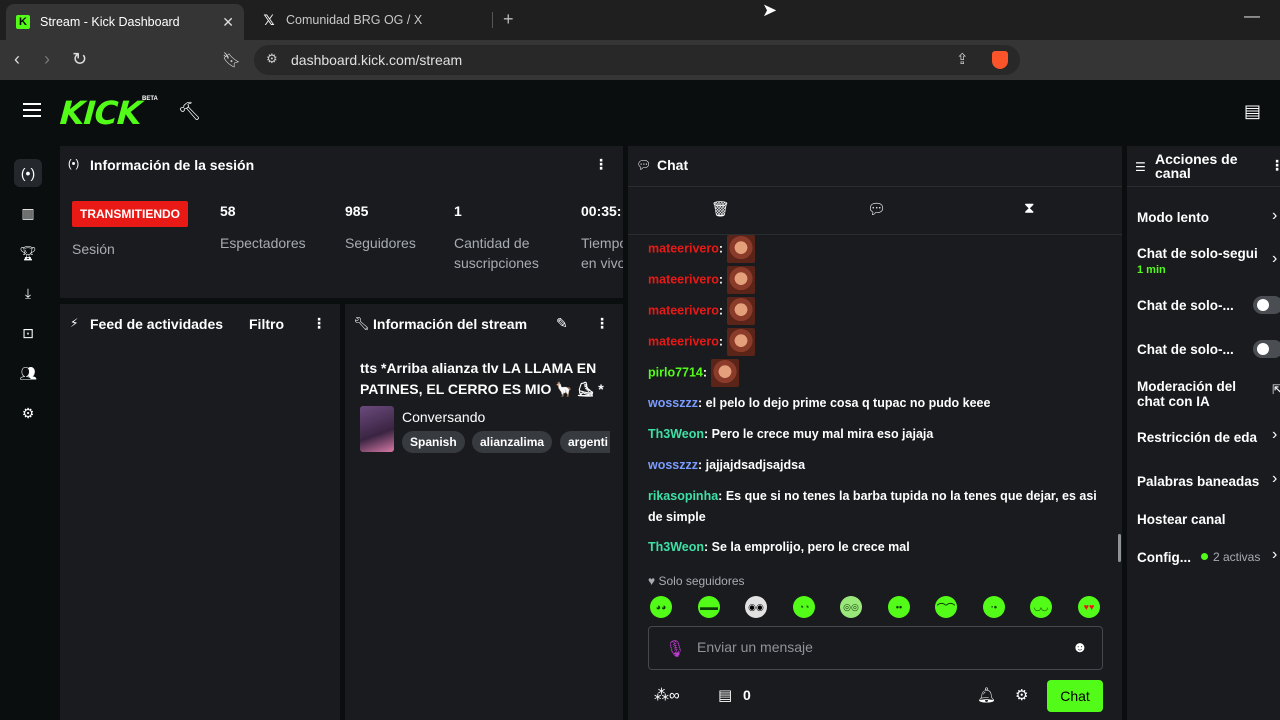  Describe the element at coordinates (756, 607) in the screenshot. I see `emote-button: ◉◉` at that location.